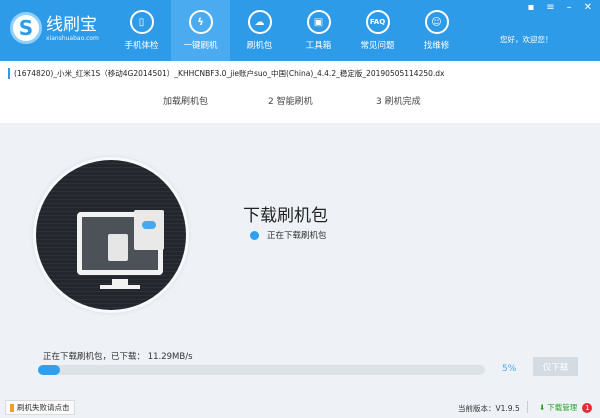 The image size is (600, 418). What do you see at coordinates (141, 22) in the screenshot?
I see `phone-check-icon: ▯` at bounding box center [141, 22].